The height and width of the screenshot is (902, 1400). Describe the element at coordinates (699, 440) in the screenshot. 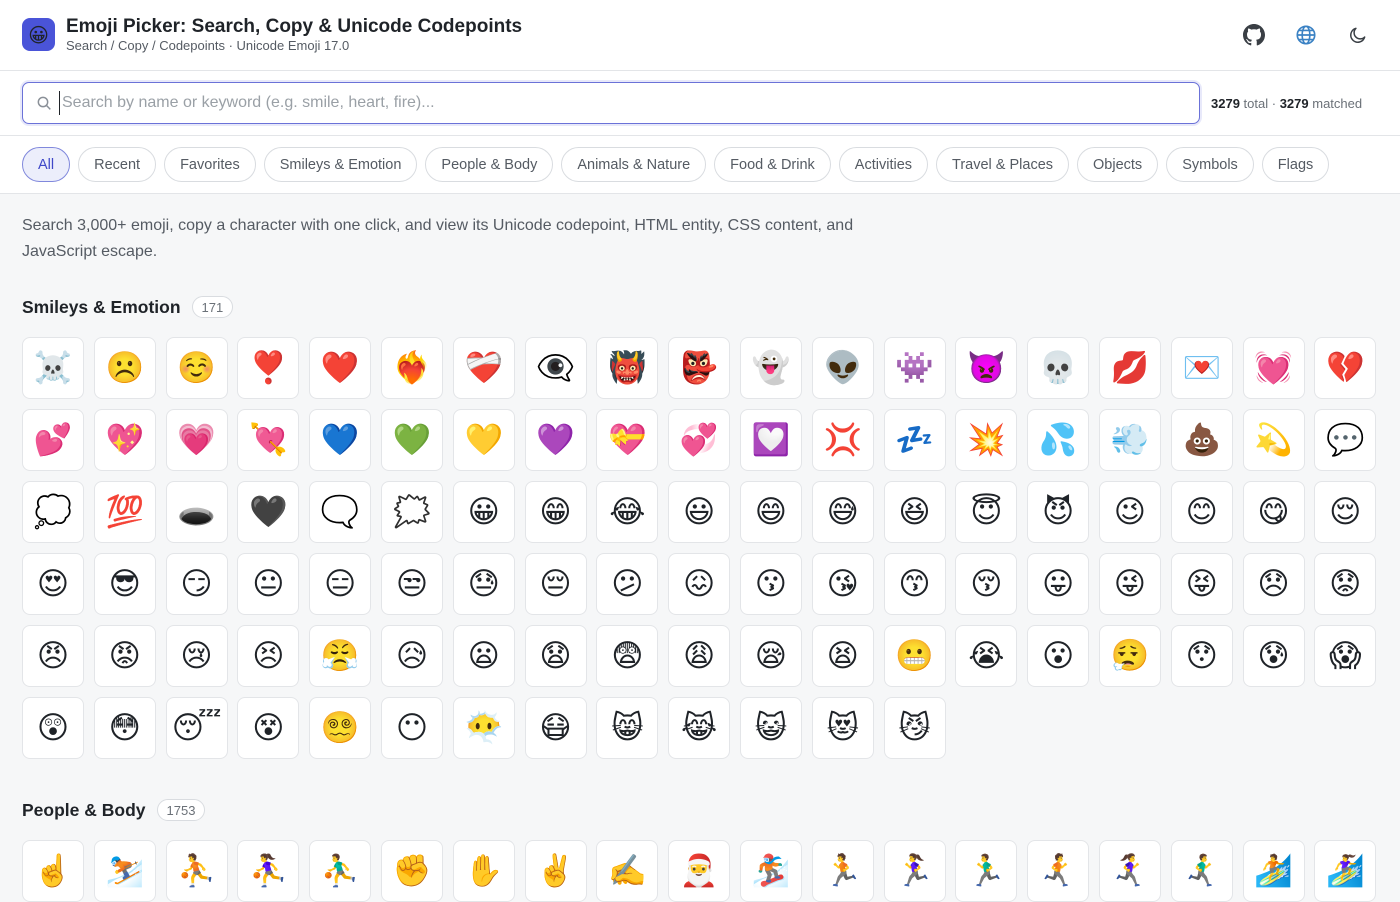

I see `emoji-button: 💞` at that location.